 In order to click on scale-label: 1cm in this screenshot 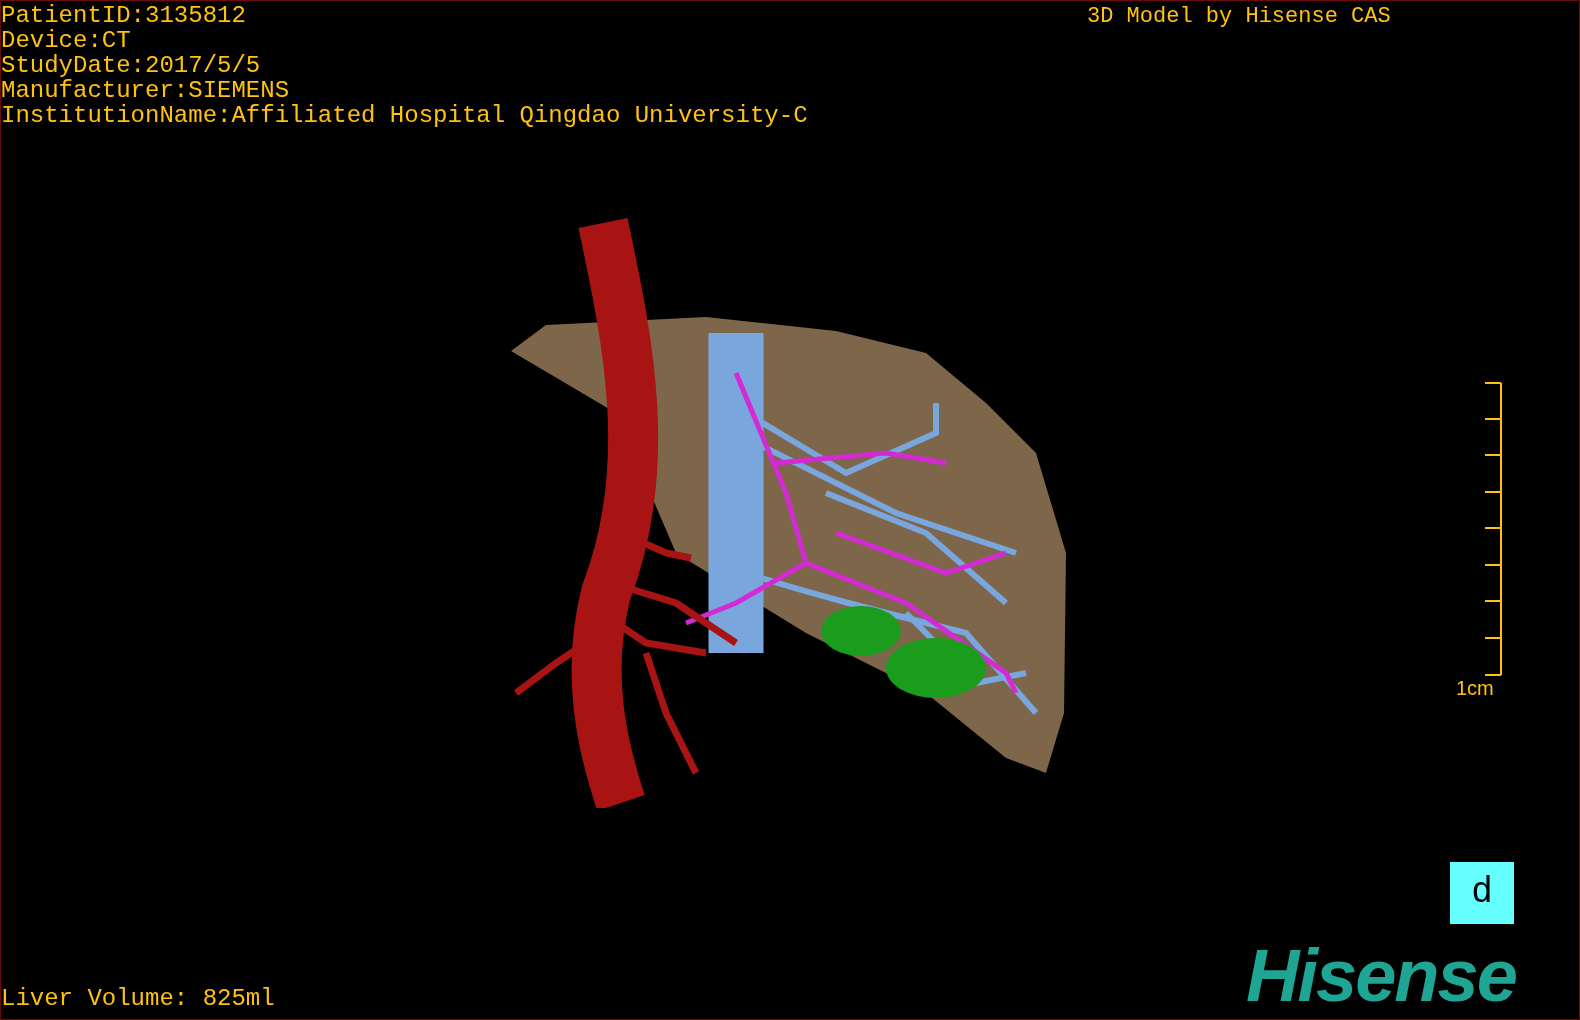, I will do `click(1475, 688)`.